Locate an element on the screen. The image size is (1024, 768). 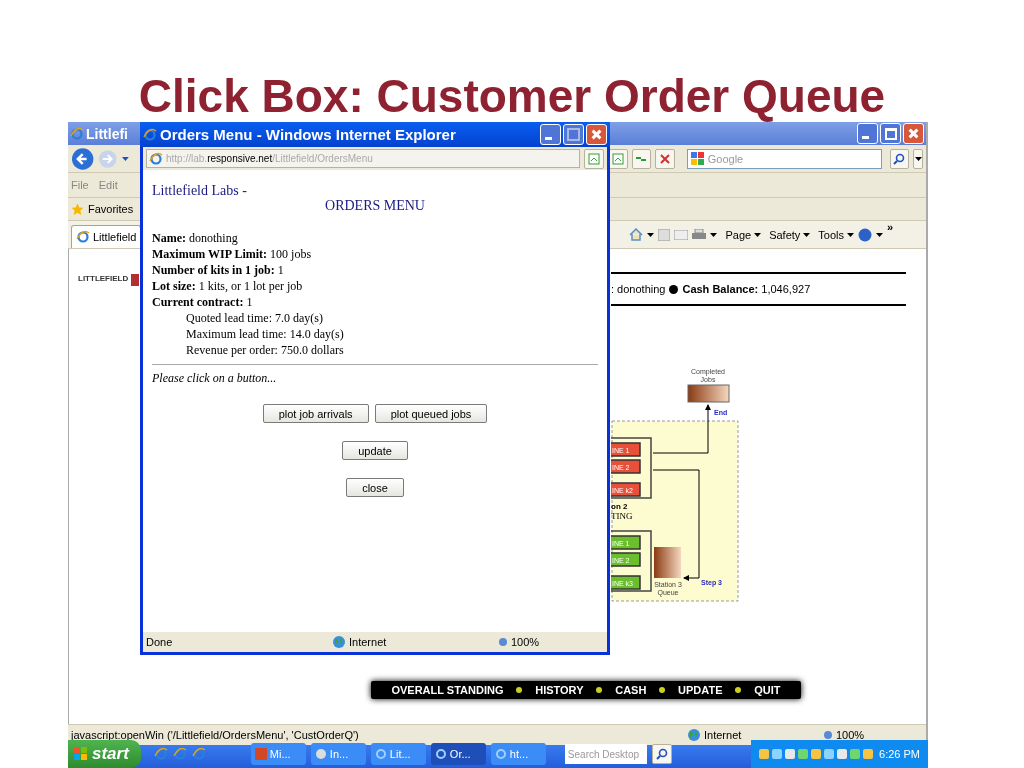
page-heading: ORDERS MENU is located at coordinates (375, 206).